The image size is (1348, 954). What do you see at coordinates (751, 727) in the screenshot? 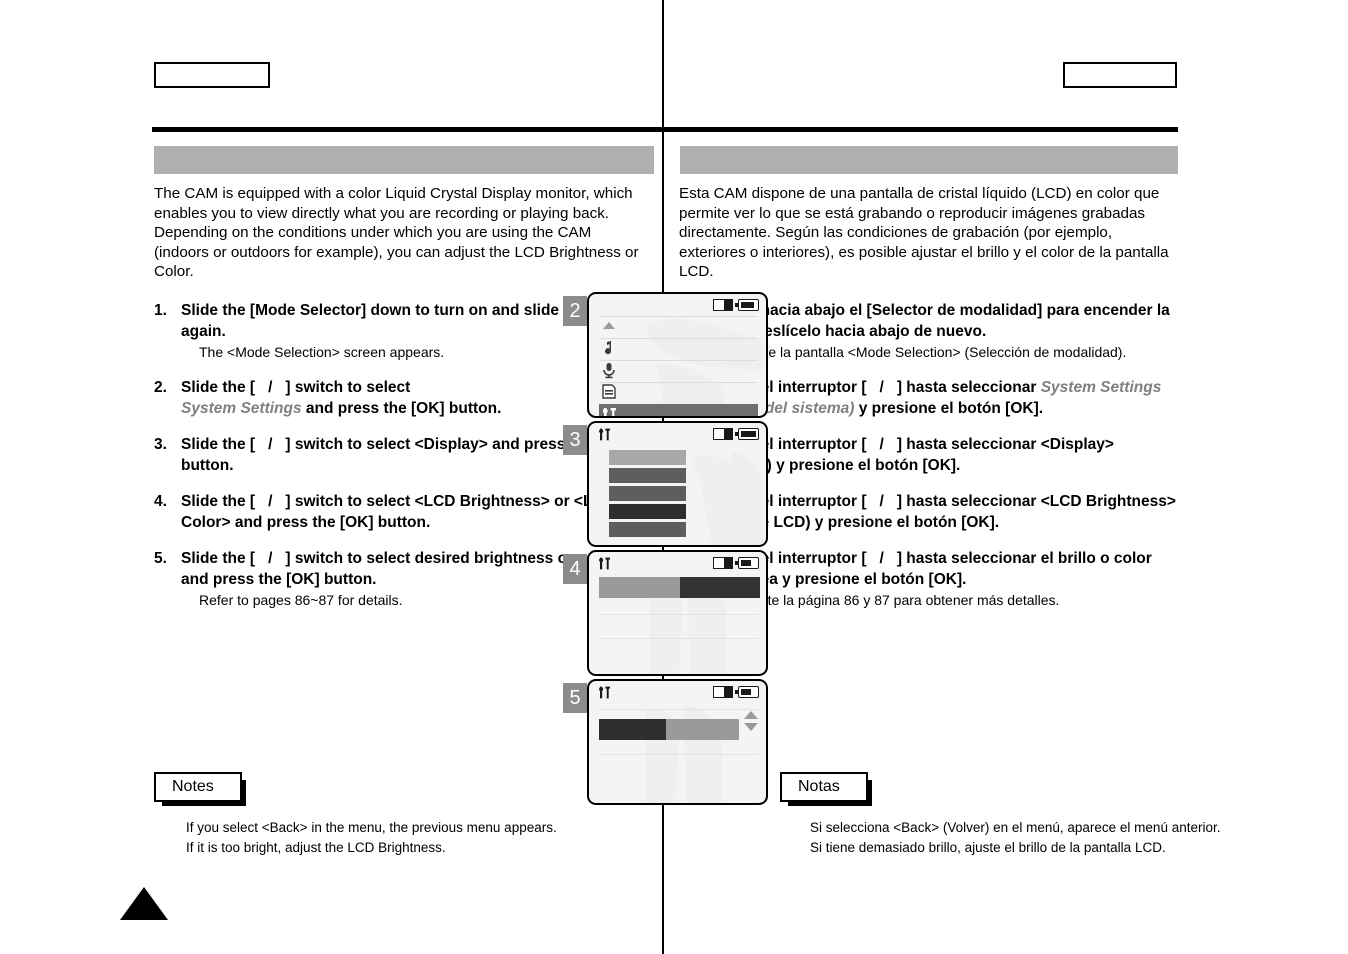
I see `arrow-down-icon` at bounding box center [751, 727].